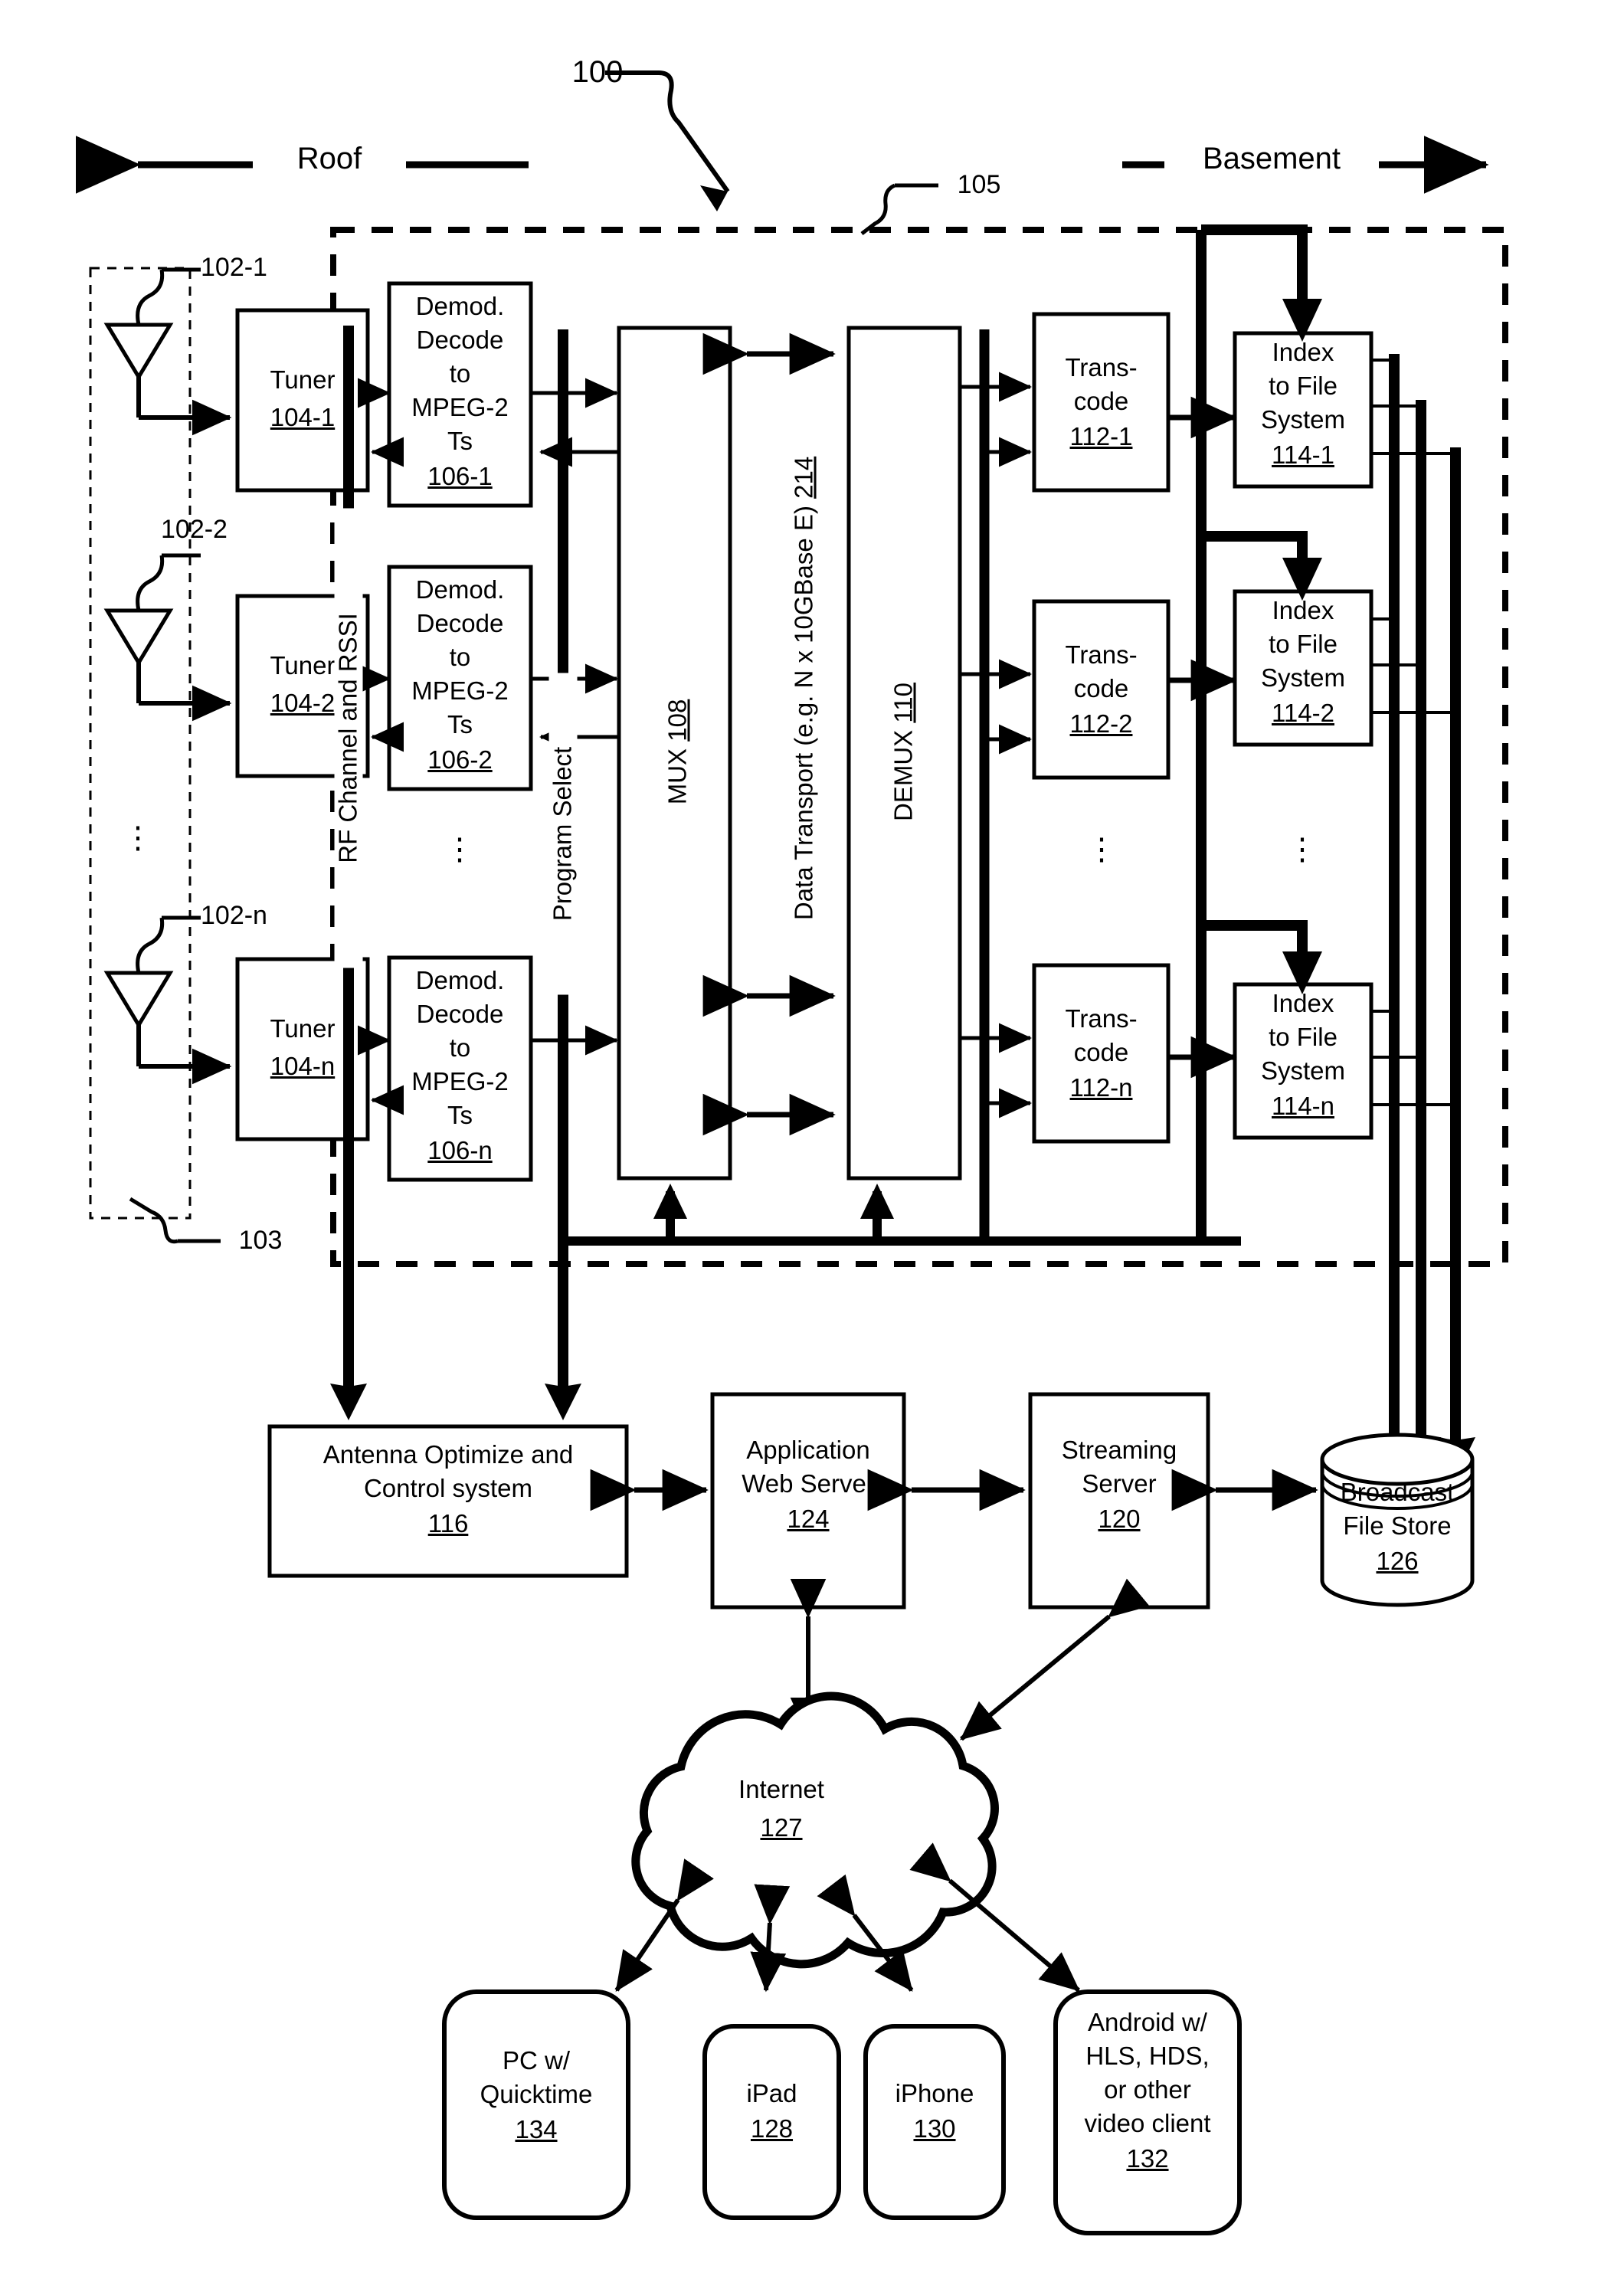  I want to click on mux-label: MUX 108, so click(677, 751).